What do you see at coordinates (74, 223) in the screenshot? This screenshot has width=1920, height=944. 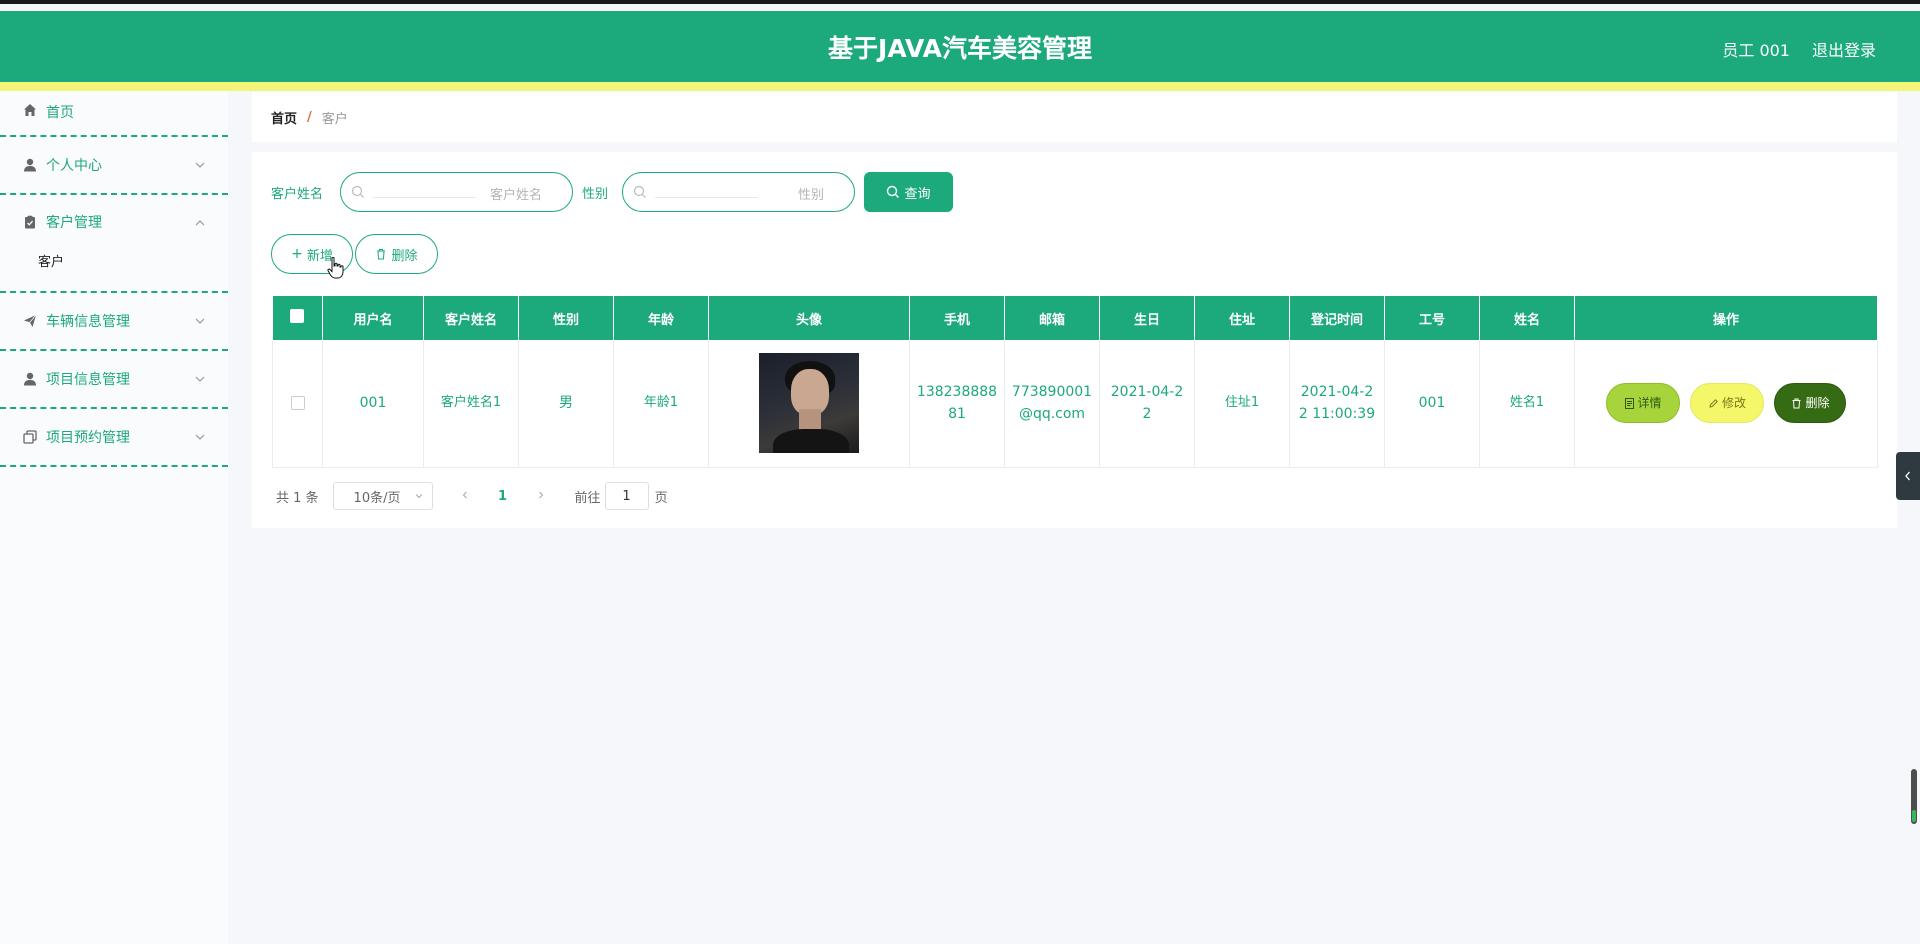 I see `sidebar-item-label: 客户管理` at bounding box center [74, 223].